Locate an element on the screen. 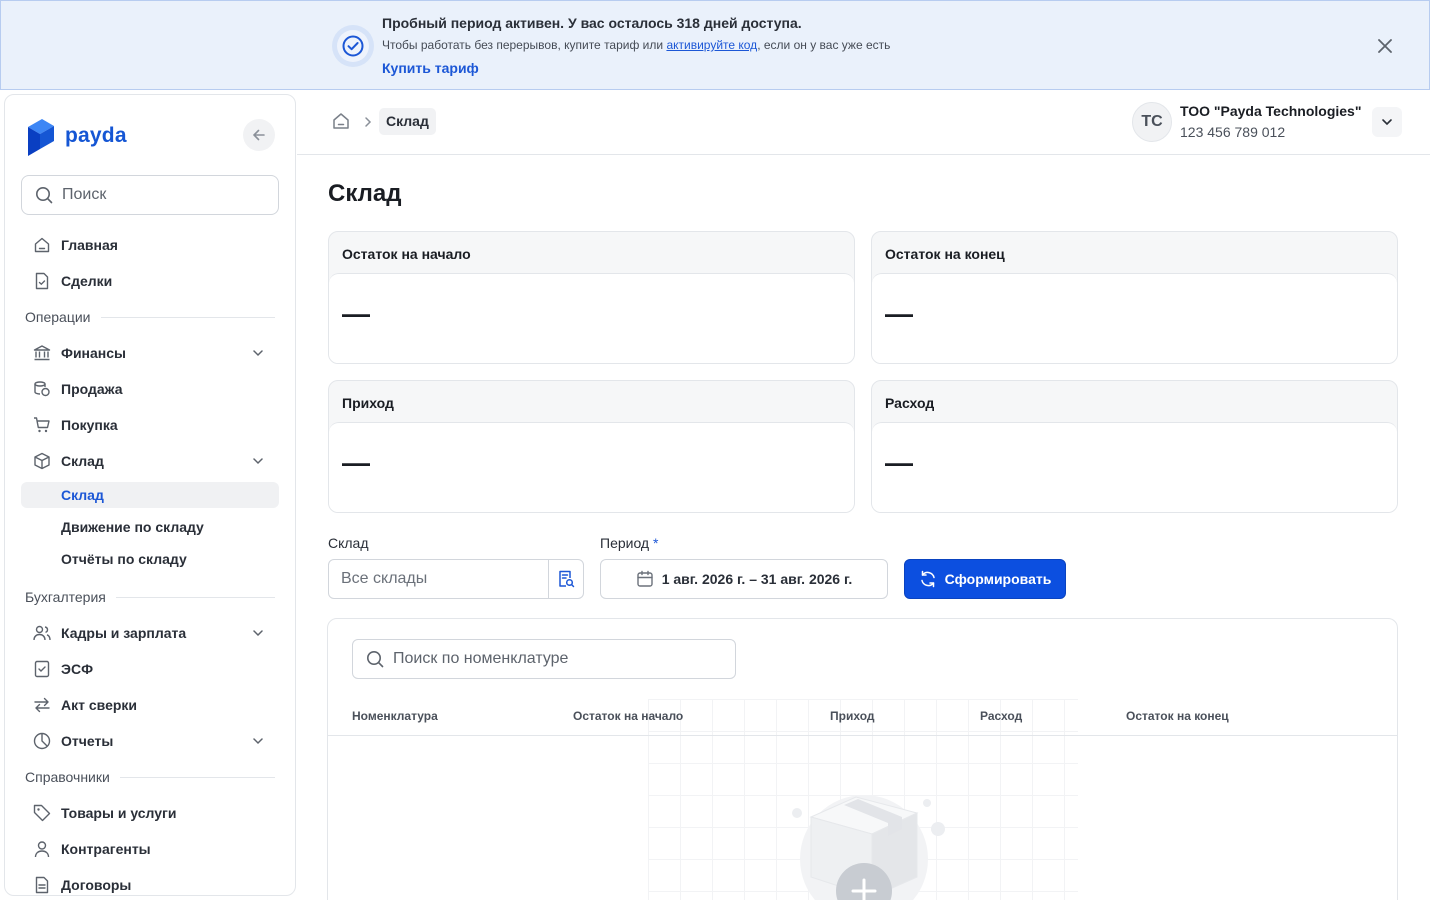 This screenshot has height=900, width=1440. document-icon is located at coordinates (42, 885).